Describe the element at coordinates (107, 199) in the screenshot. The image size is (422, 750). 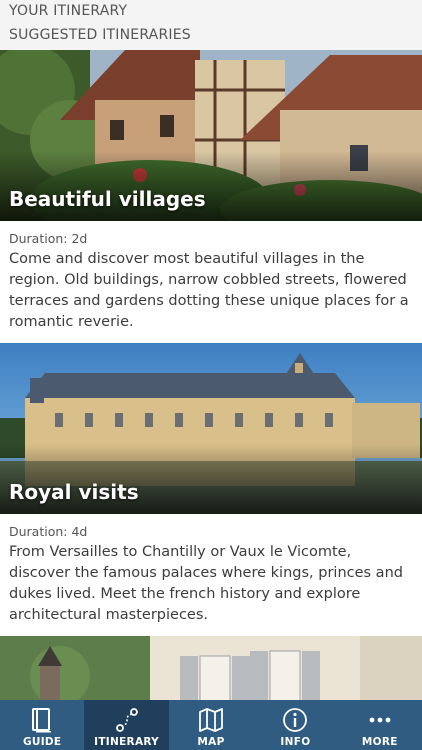
I see `itinerary-title: Beautiful villages` at that location.